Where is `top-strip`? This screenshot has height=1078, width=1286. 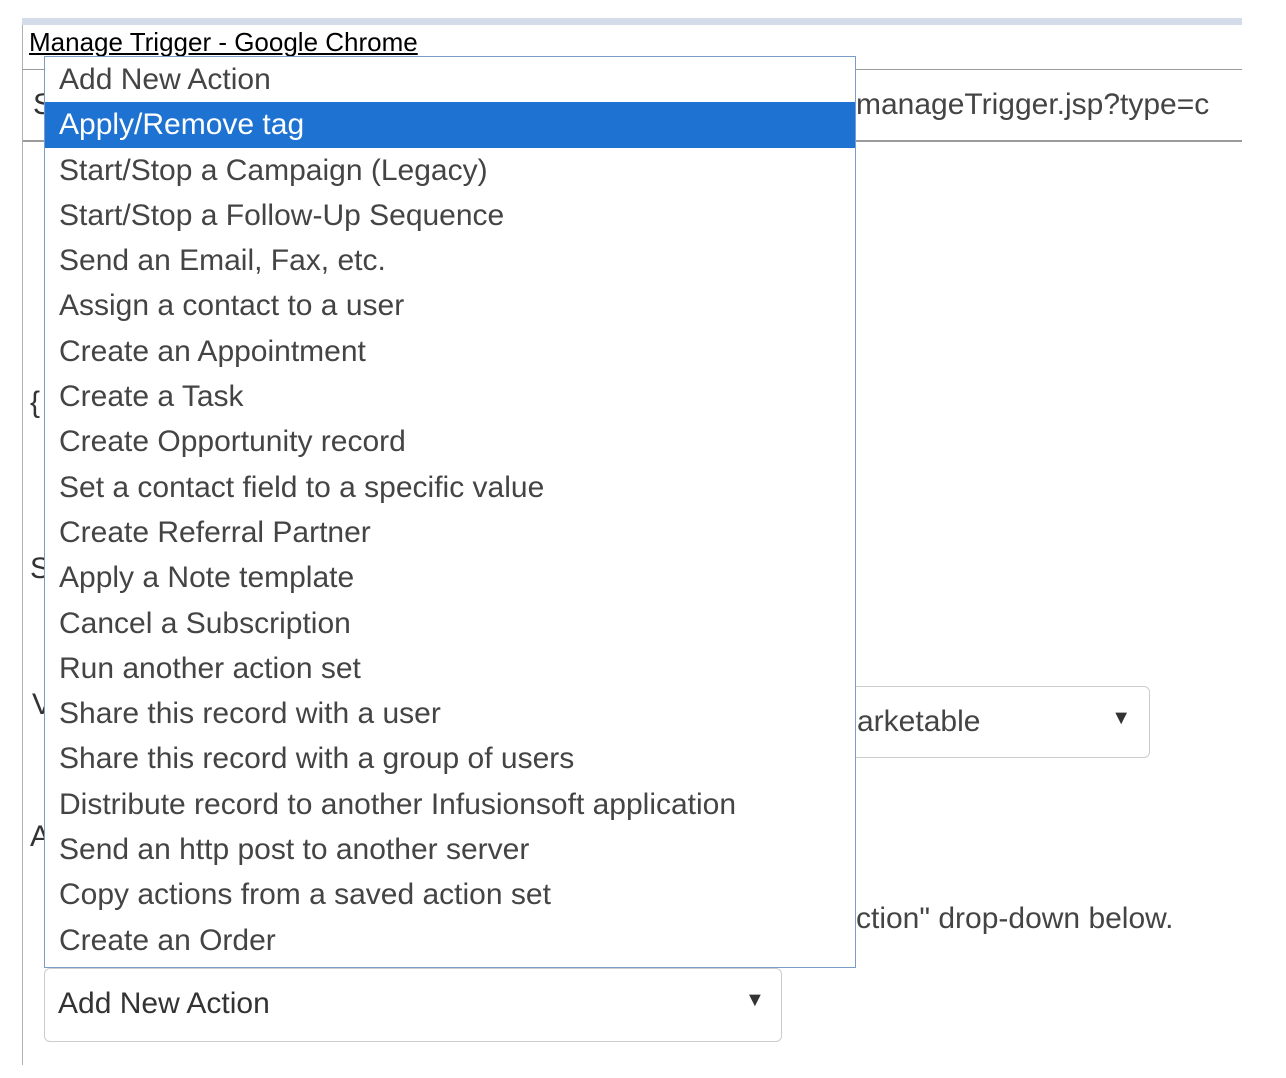
top-strip is located at coordinates (643, 9).